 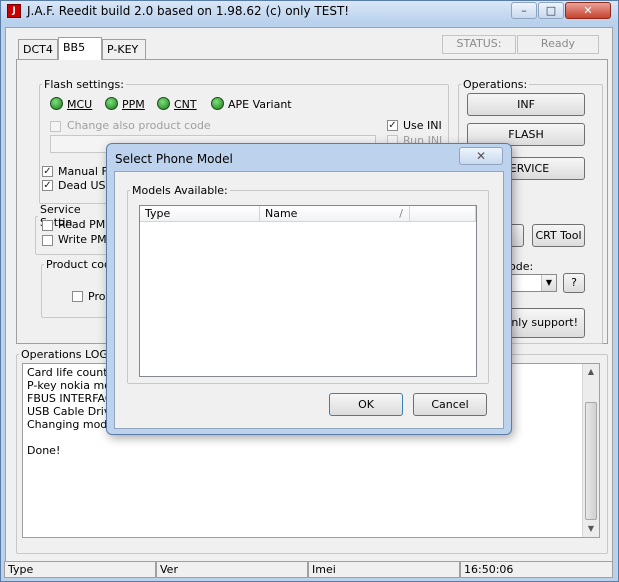 I want to click on operations-log-legend: Operations LOG:, so click(x=66, y=354).